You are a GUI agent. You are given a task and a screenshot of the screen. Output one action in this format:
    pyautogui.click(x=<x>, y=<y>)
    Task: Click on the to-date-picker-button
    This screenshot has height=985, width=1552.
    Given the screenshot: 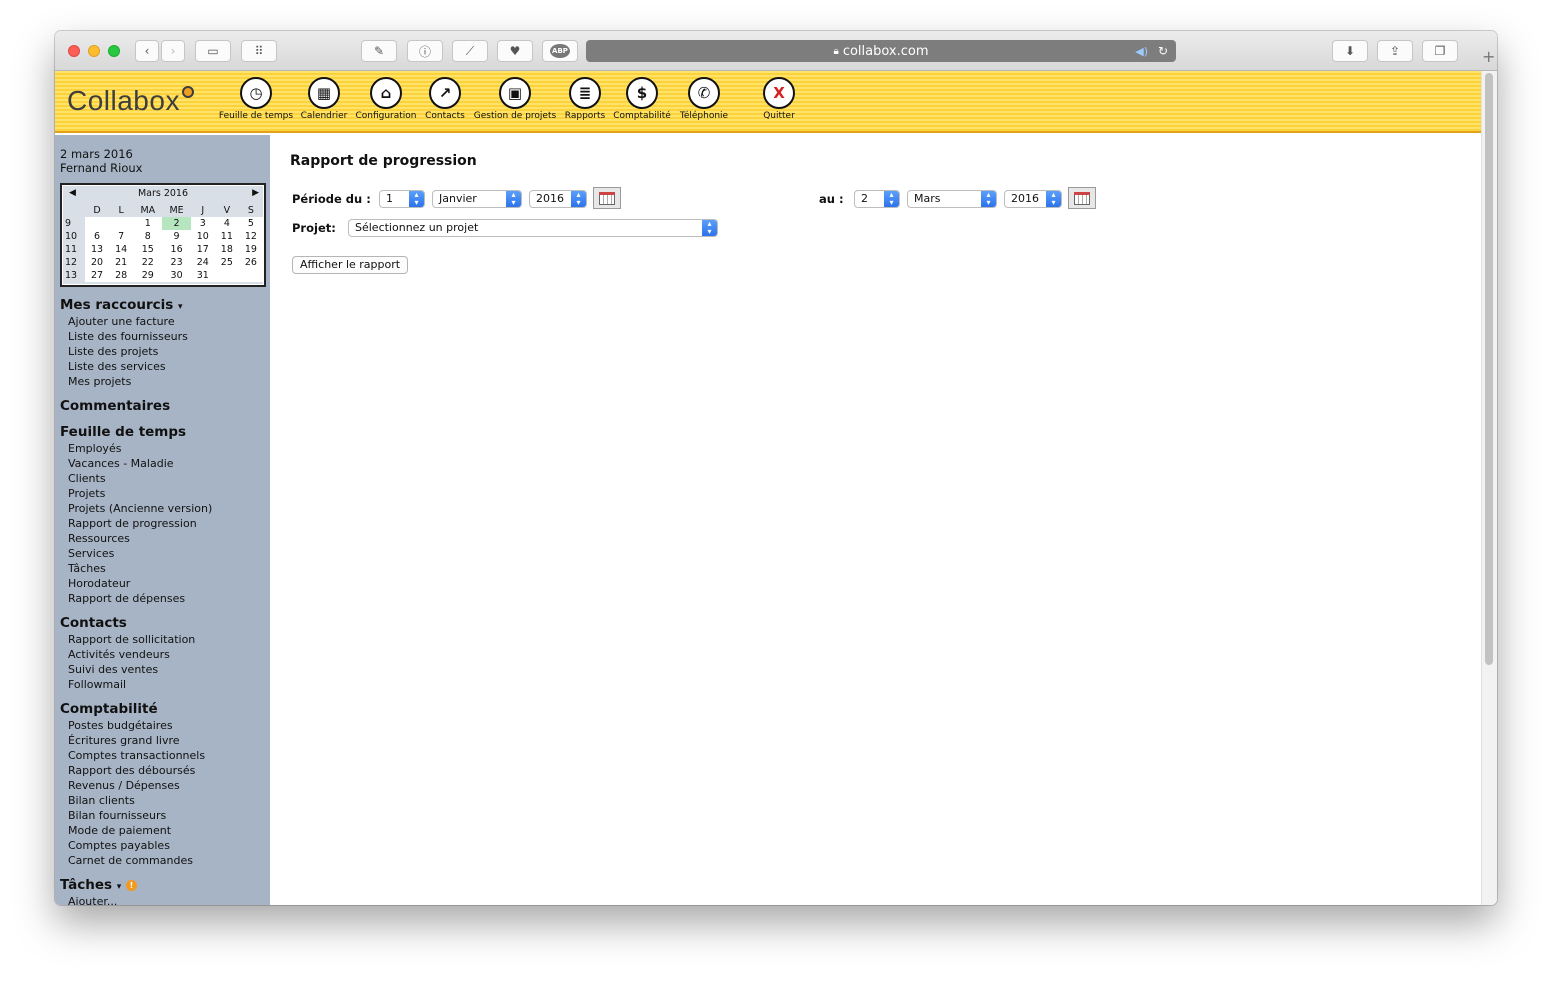 What is the action you would take?
    pyautogui.click(x=1082, y=198)
    